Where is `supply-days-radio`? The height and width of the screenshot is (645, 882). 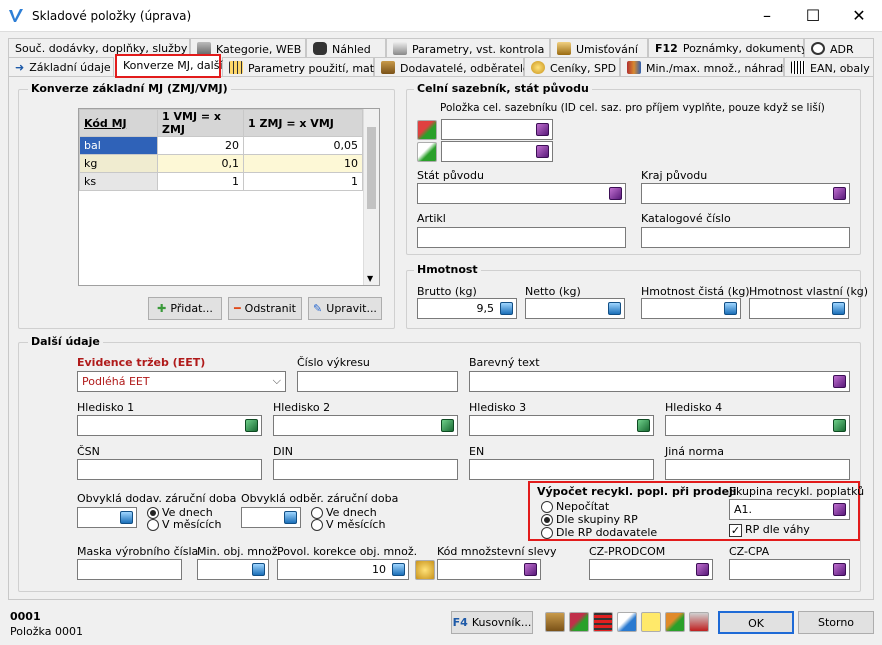 supply-days-radio is located at coordinates (153, 513).